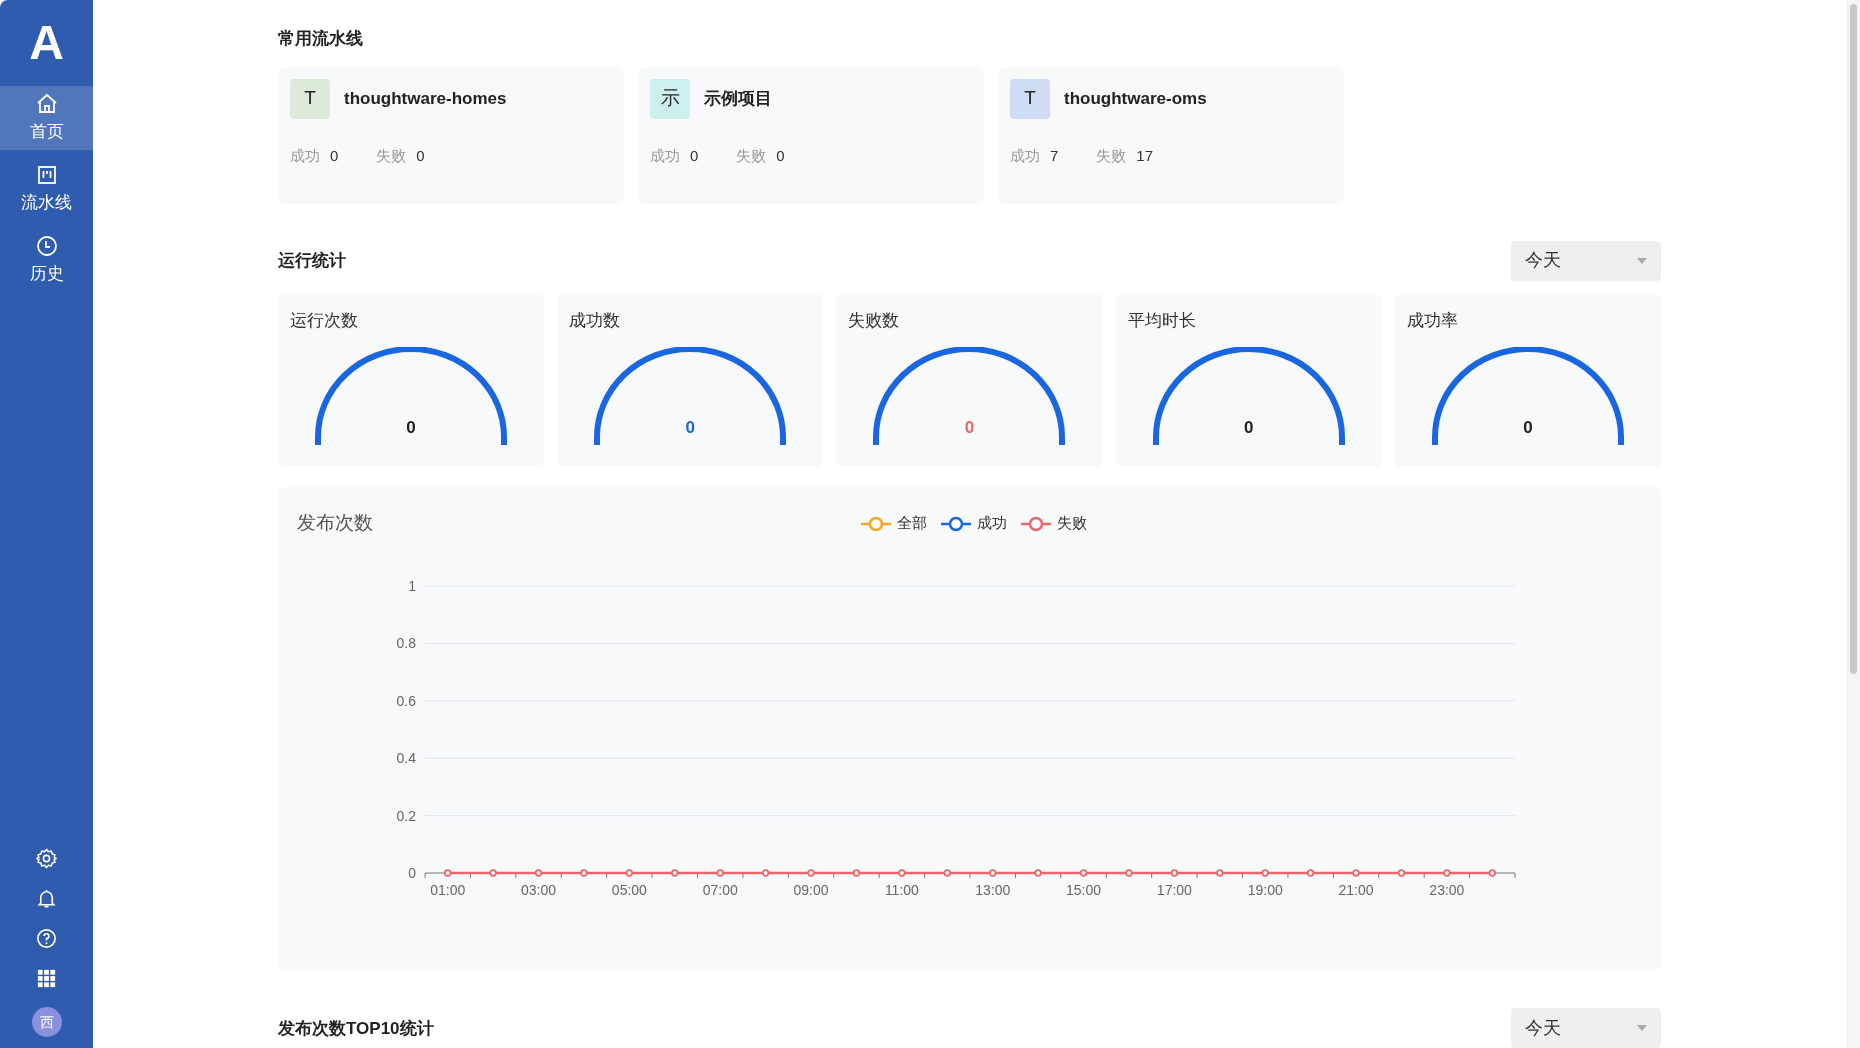 Image resolution: width=1860 pixels, height=1048 pixels. Describe the element at coordinates (811, 889) in the screenshot. I see `x-tick-label: 09:00` at that location.